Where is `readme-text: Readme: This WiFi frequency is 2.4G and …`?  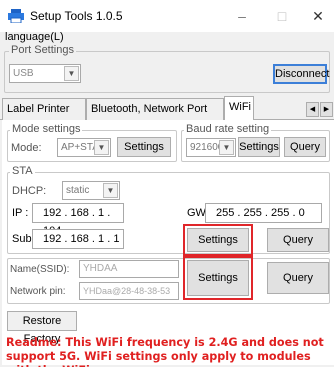
readme-text: Readme: This WiFi frequency is 2.4G and … is located at coordinates (165, 351).